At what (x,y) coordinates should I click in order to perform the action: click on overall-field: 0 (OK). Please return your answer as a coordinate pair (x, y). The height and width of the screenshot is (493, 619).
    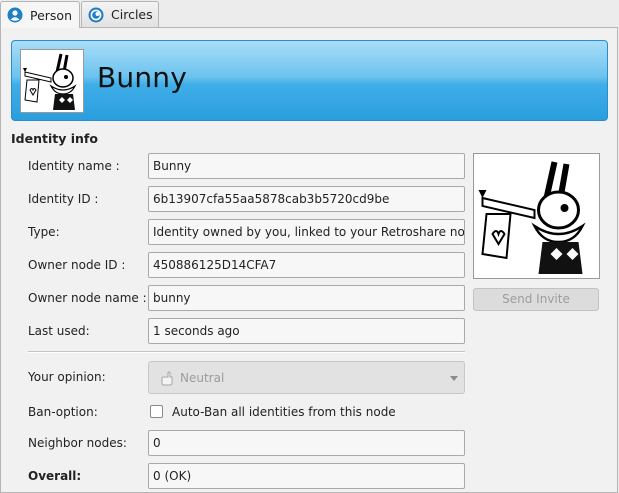
    Looking at the image, I should click on (306, 476).